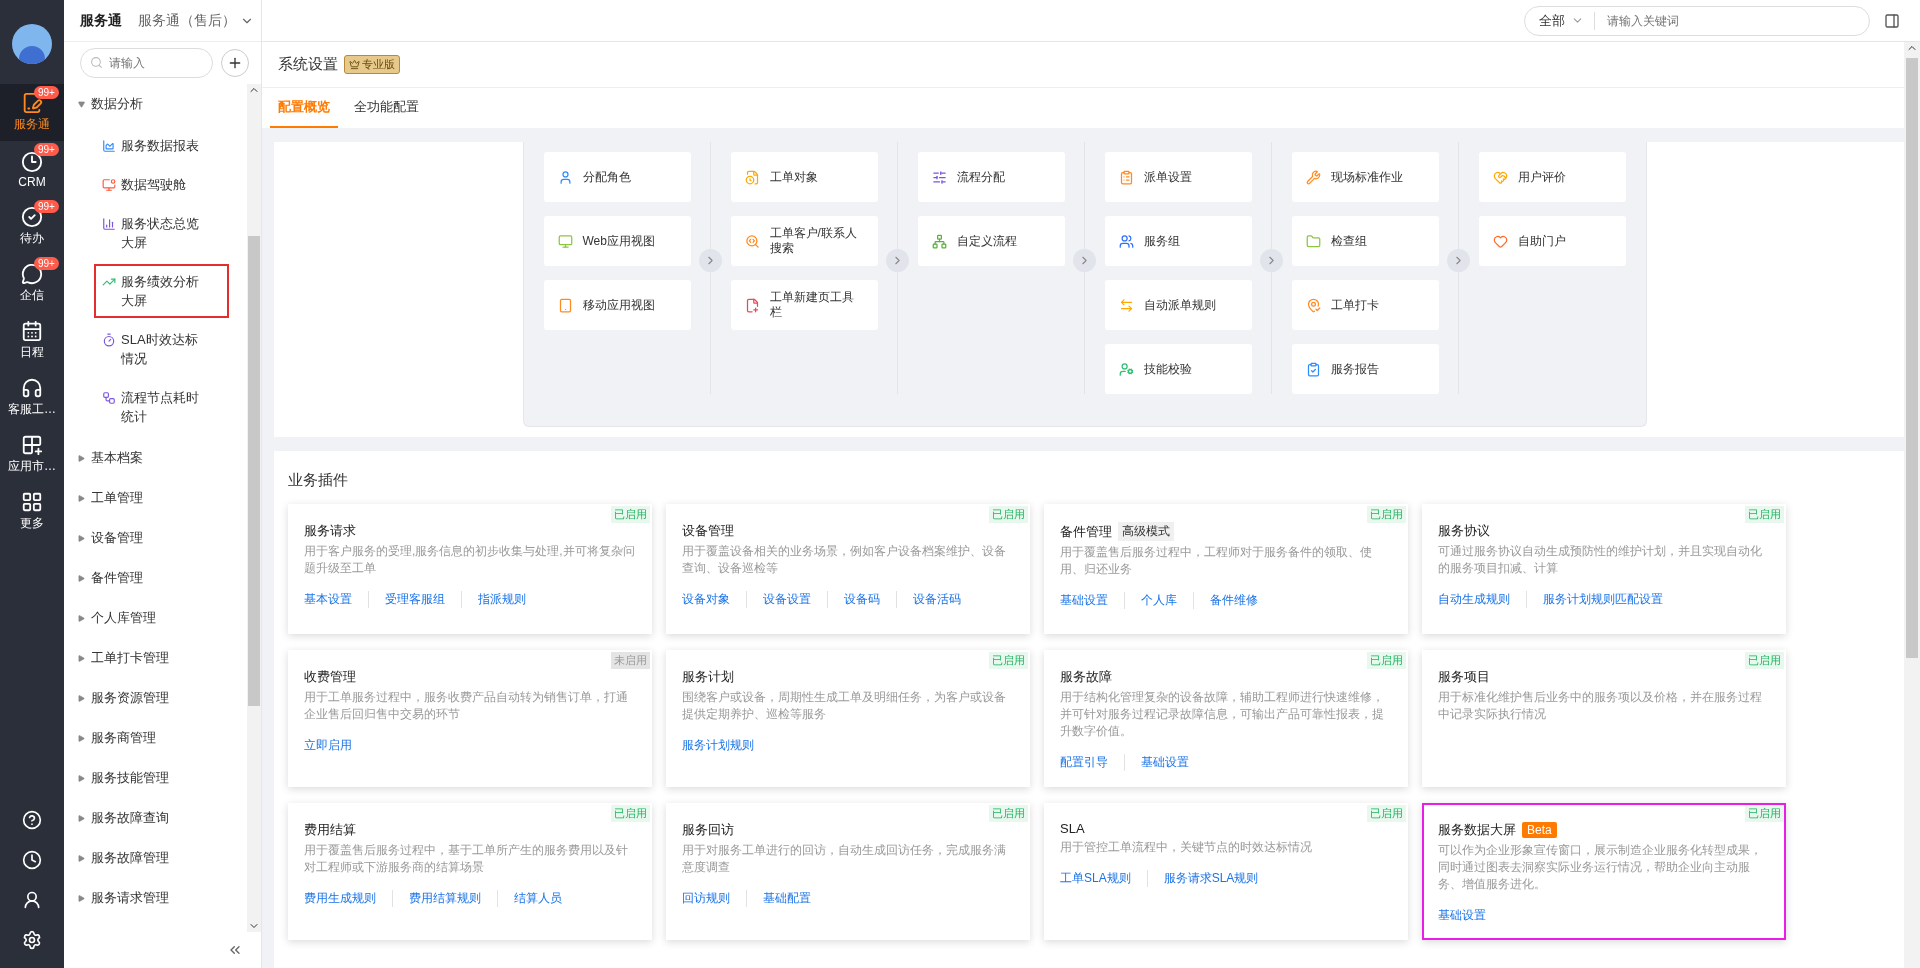 This screenshot has height=968, width=1920. What do you see at coordinates (386, 108) in the screenshot?
I see `tab: 全功能配置` at bounding box center [386, 108].